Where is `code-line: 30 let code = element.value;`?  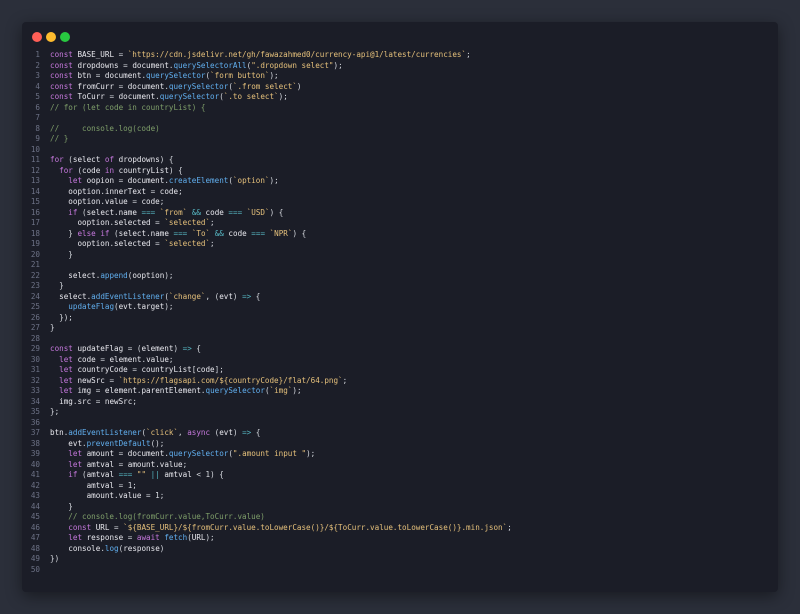
code-line: 30 let code = element.value; is located at coordinates (400, 360).